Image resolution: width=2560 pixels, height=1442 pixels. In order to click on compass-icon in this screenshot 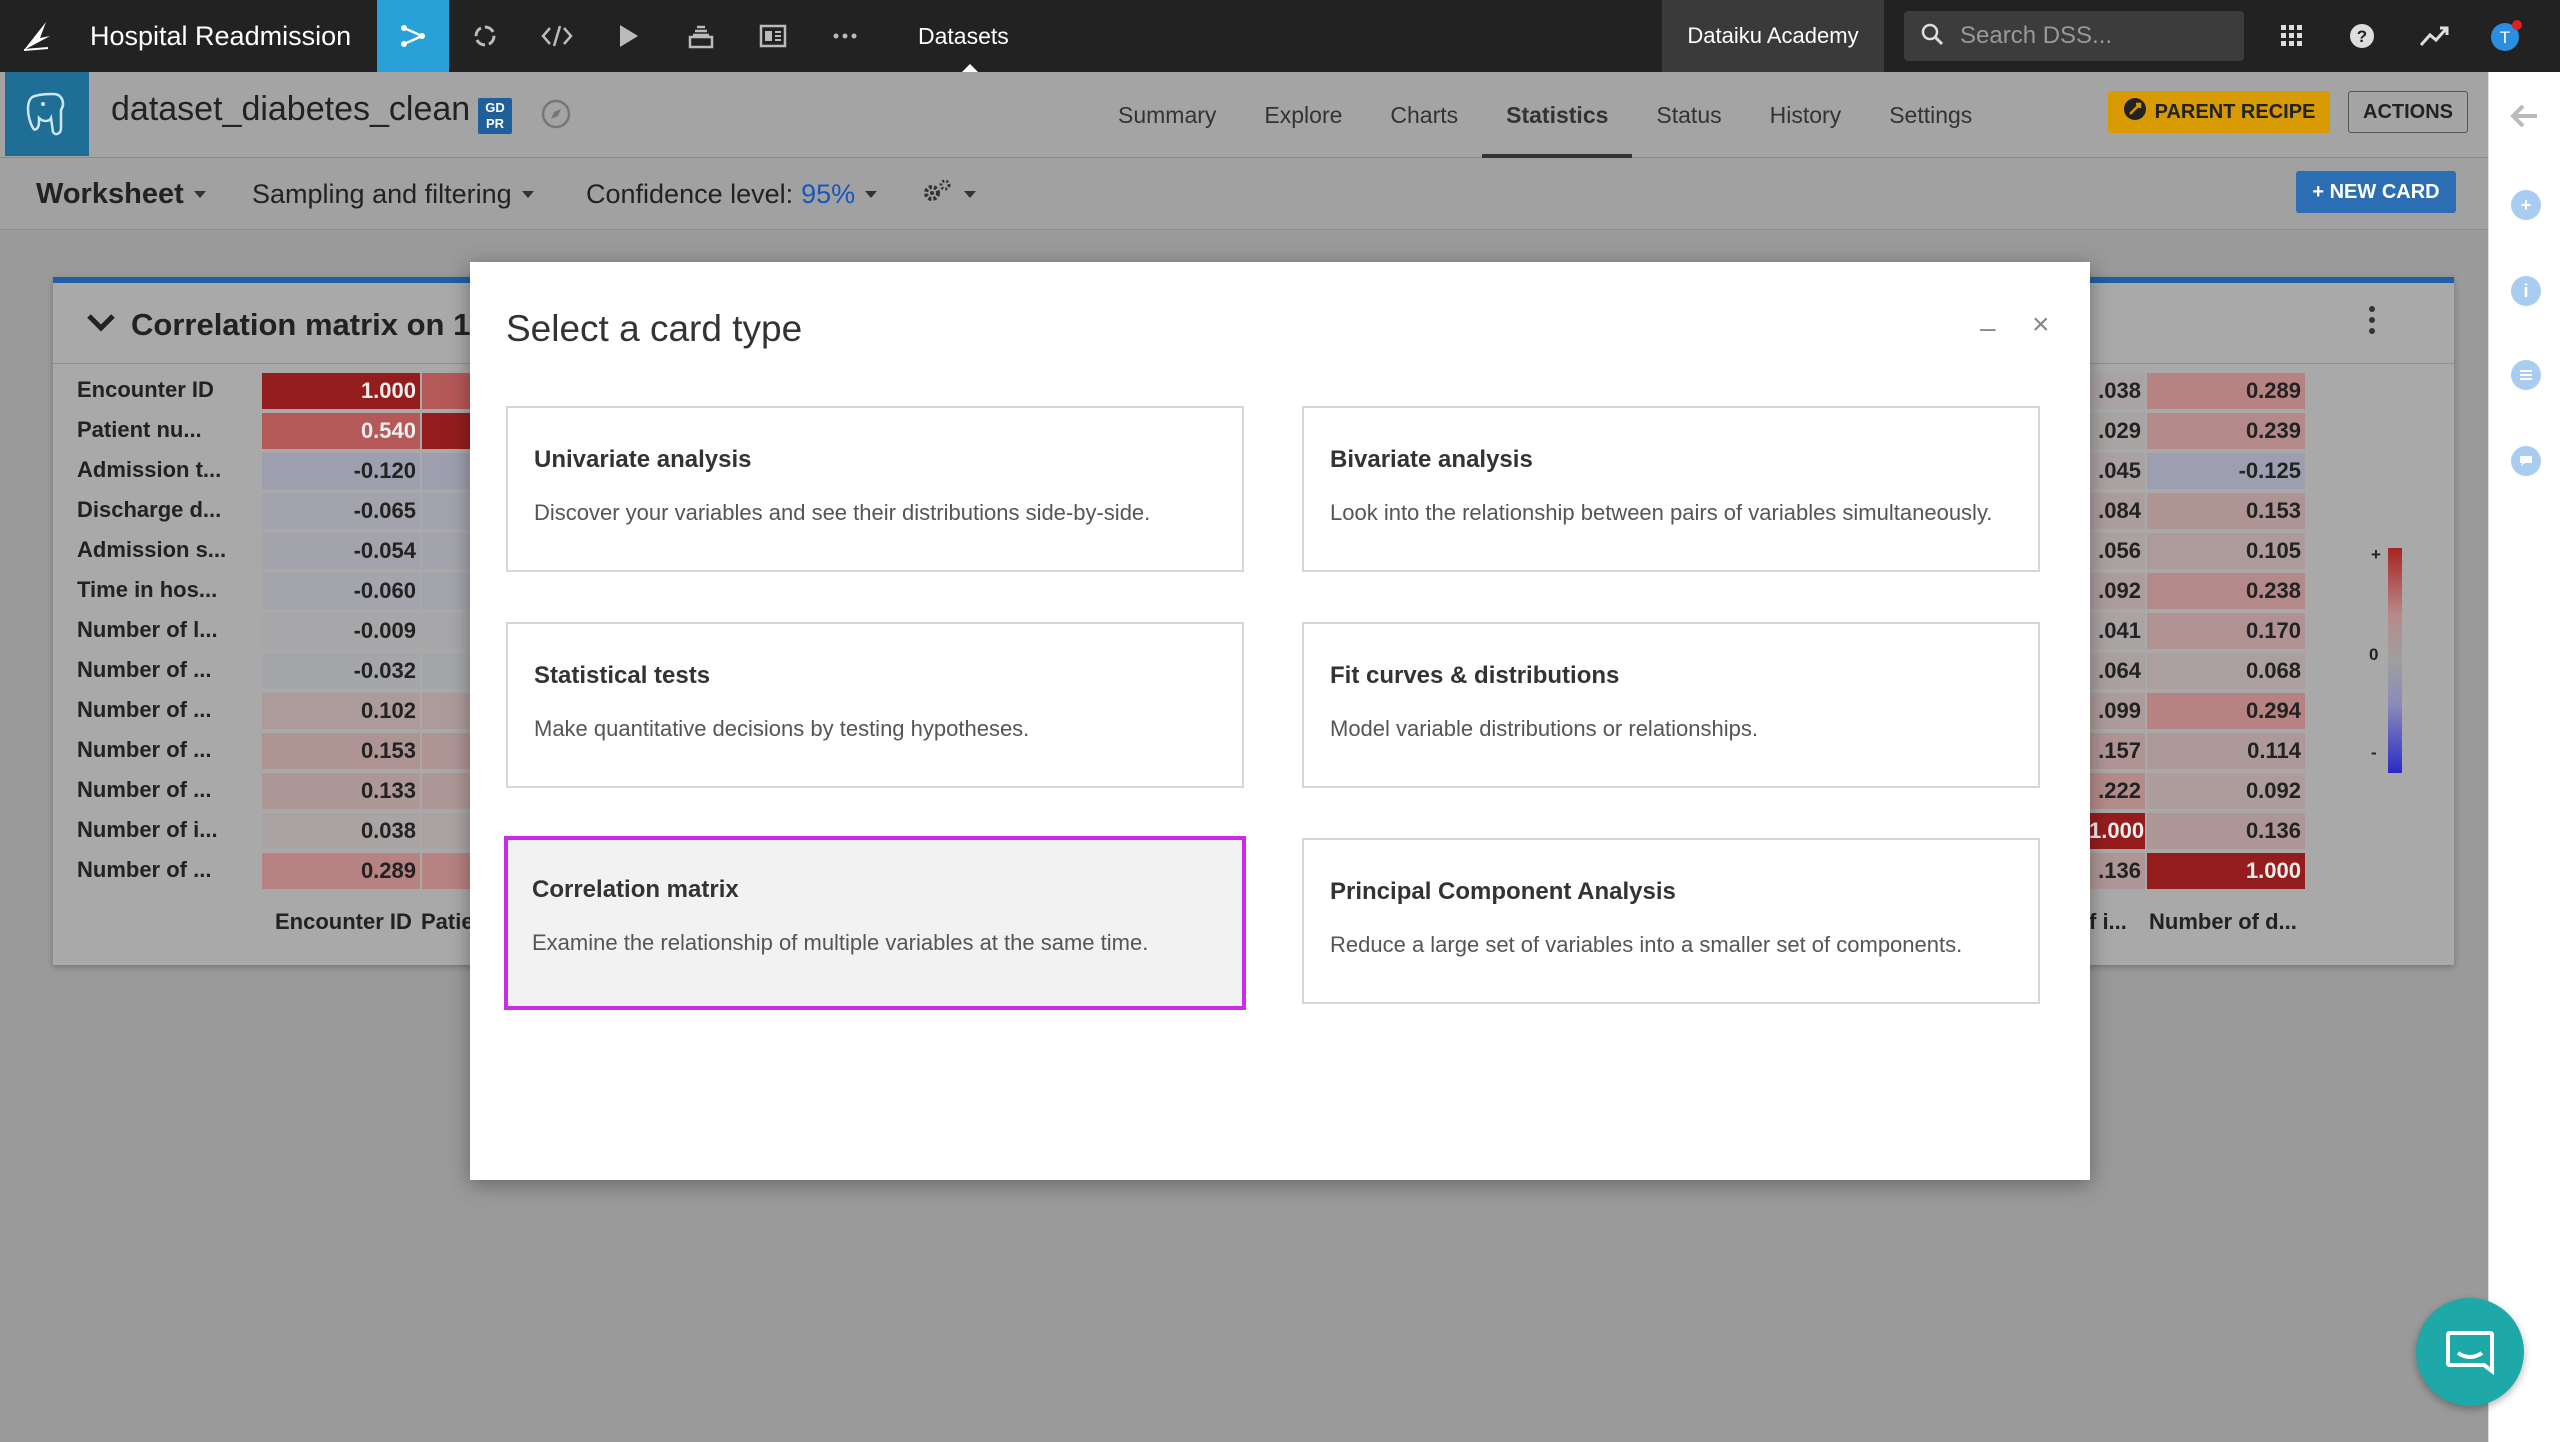, I will do `click(556, 116)`.